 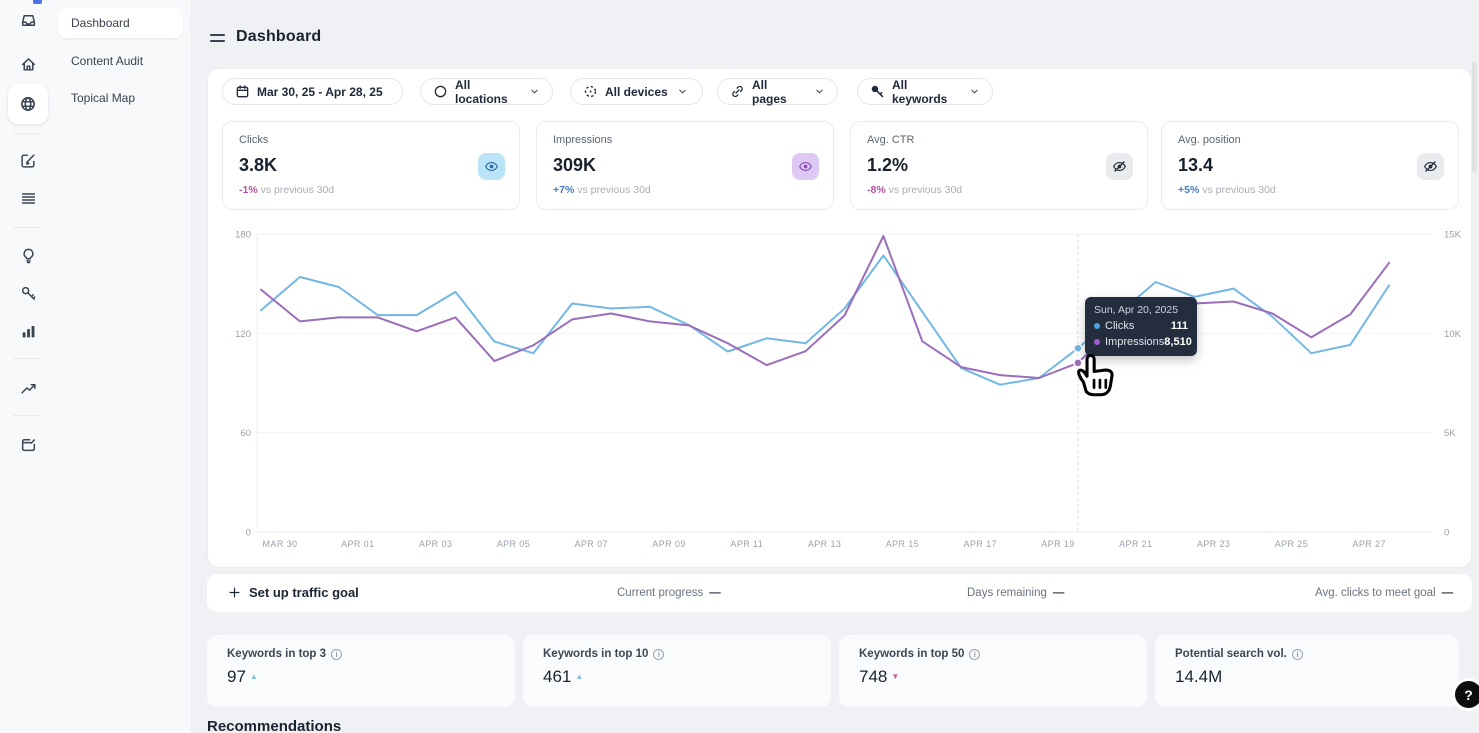 I want to click on recommendations-title: Recommendations, so click(x=274, y=725).